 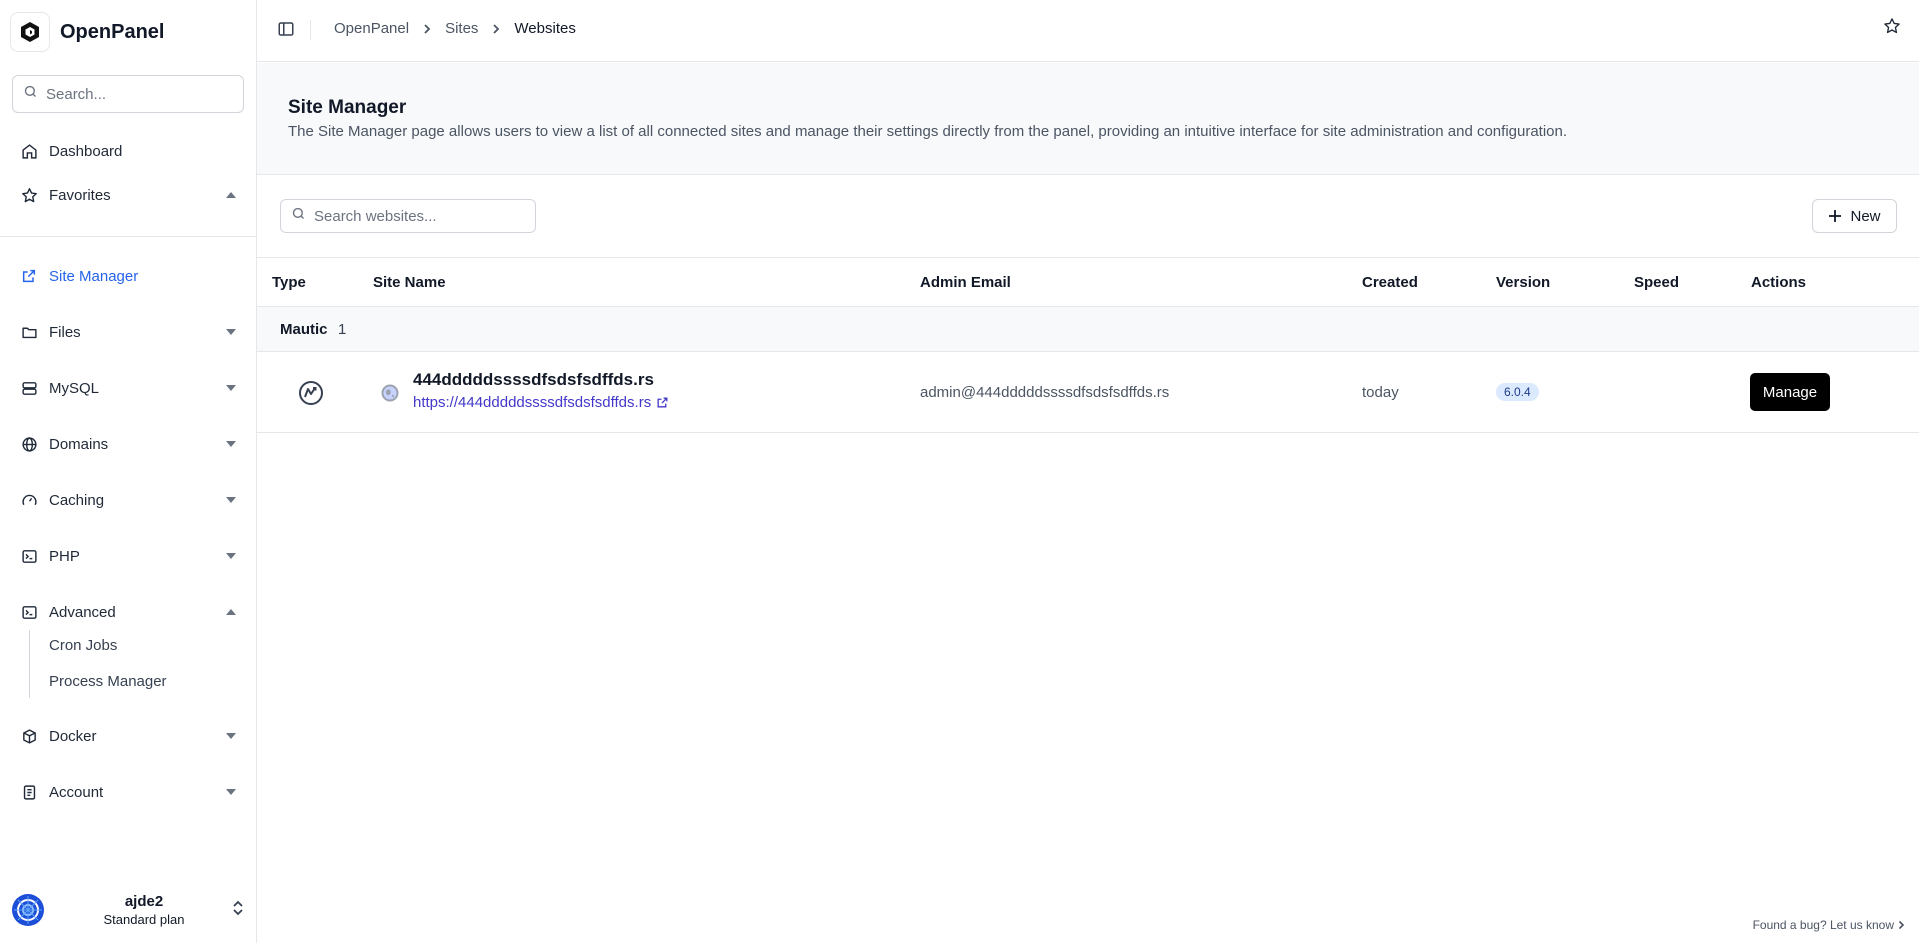 What do you see at coordinates (128, 236) in the screenshot?
I see `sidebar-divider` at bounding box center [128, 236].